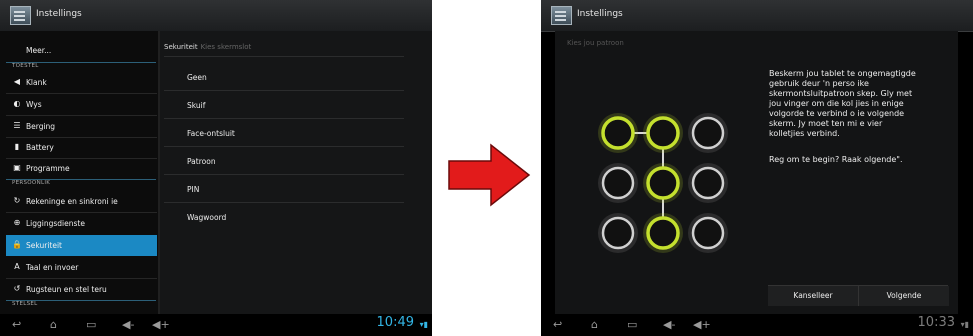 This screenshot has width=973, height=336. Describe the element at coordinates (72, 201) in the screenshot. I see `list-item-label: Rekeninge en sinkroni ie` at that location.